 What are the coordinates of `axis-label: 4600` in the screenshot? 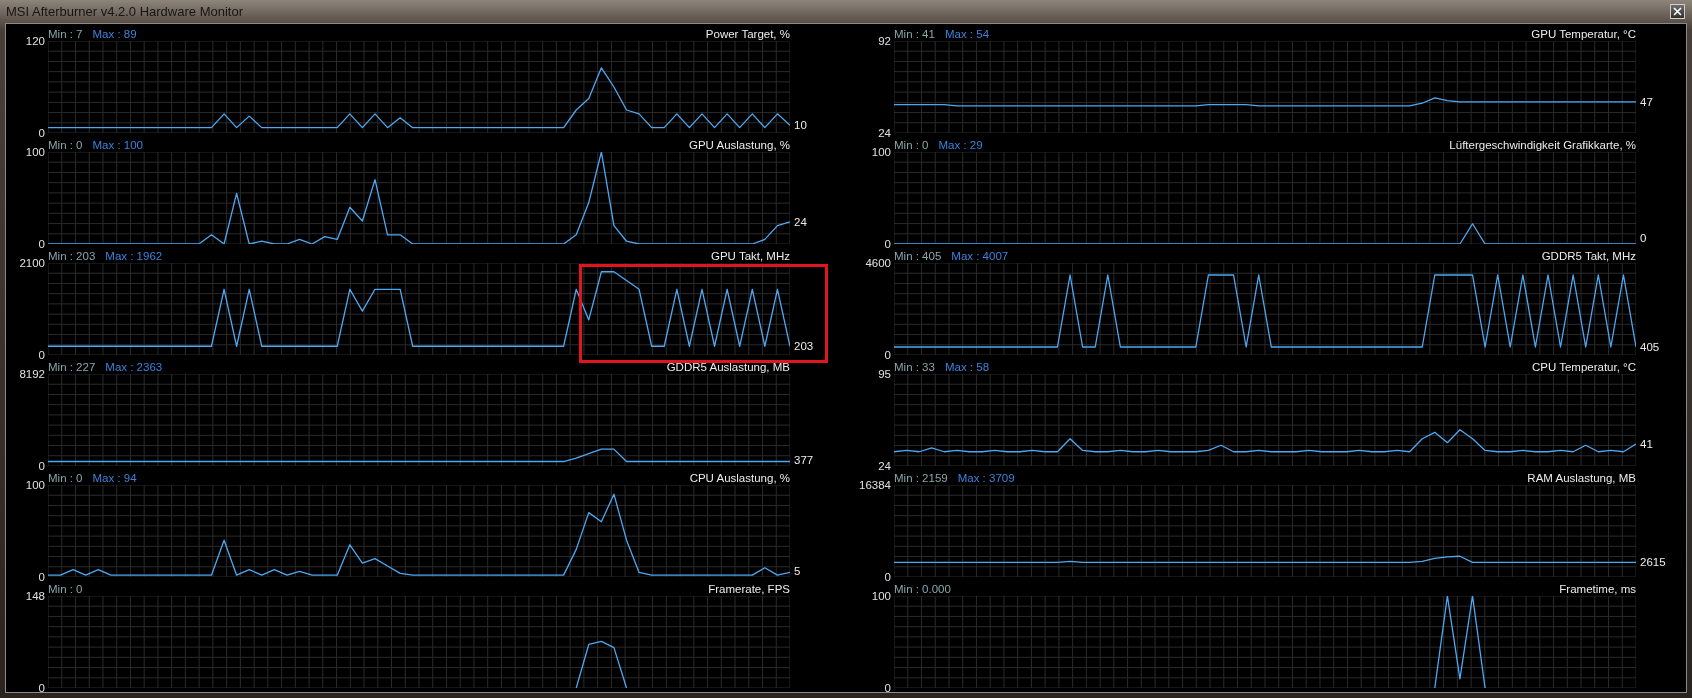 It's located at (878, 263).